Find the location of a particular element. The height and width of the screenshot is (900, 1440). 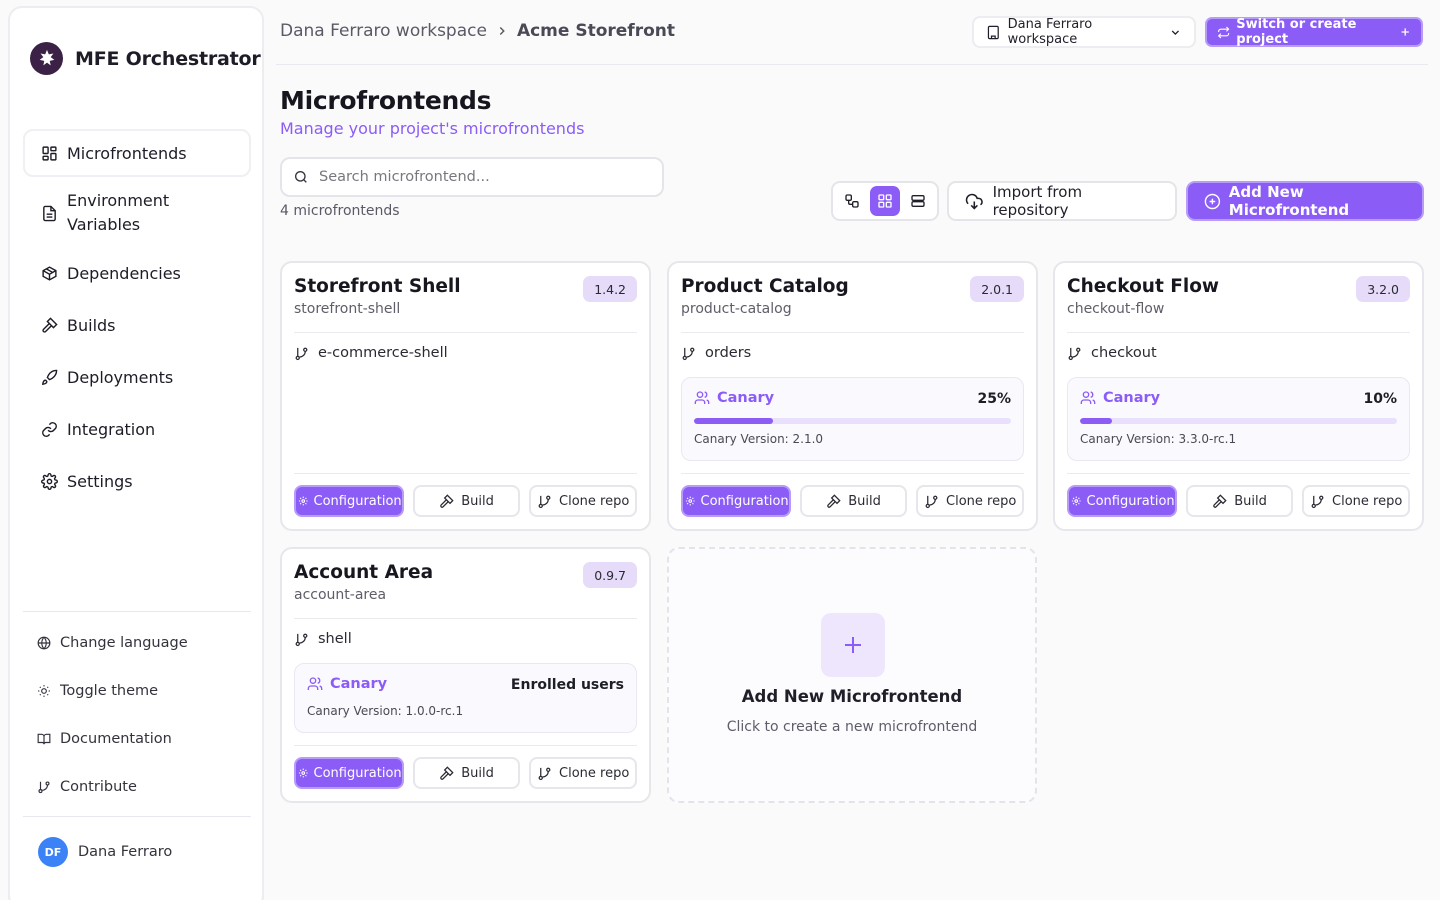

documentation-link: Documentation is located at coordinates (137, 739).